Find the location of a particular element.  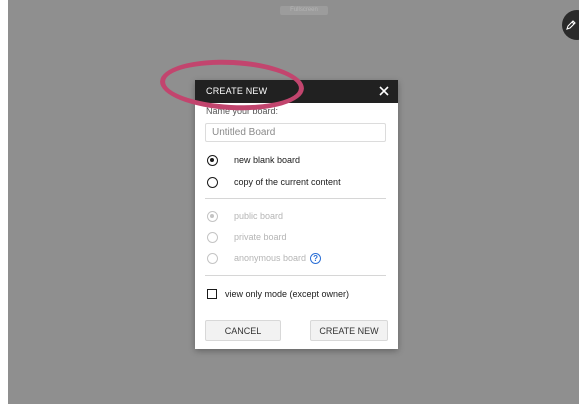

close-icon is located at coordinates (384, 91).